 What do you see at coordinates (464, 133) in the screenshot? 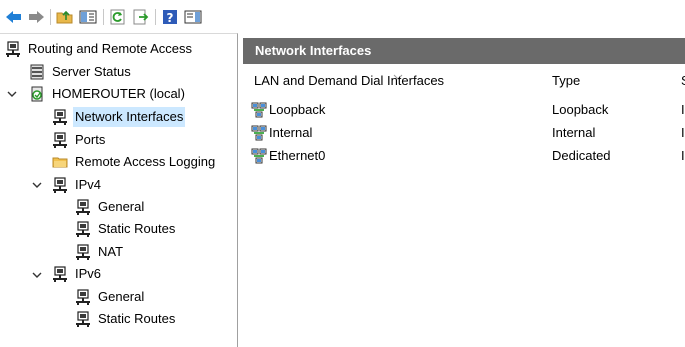
I see `table-row: Internal Internal I` at bounding box center [464, 133].